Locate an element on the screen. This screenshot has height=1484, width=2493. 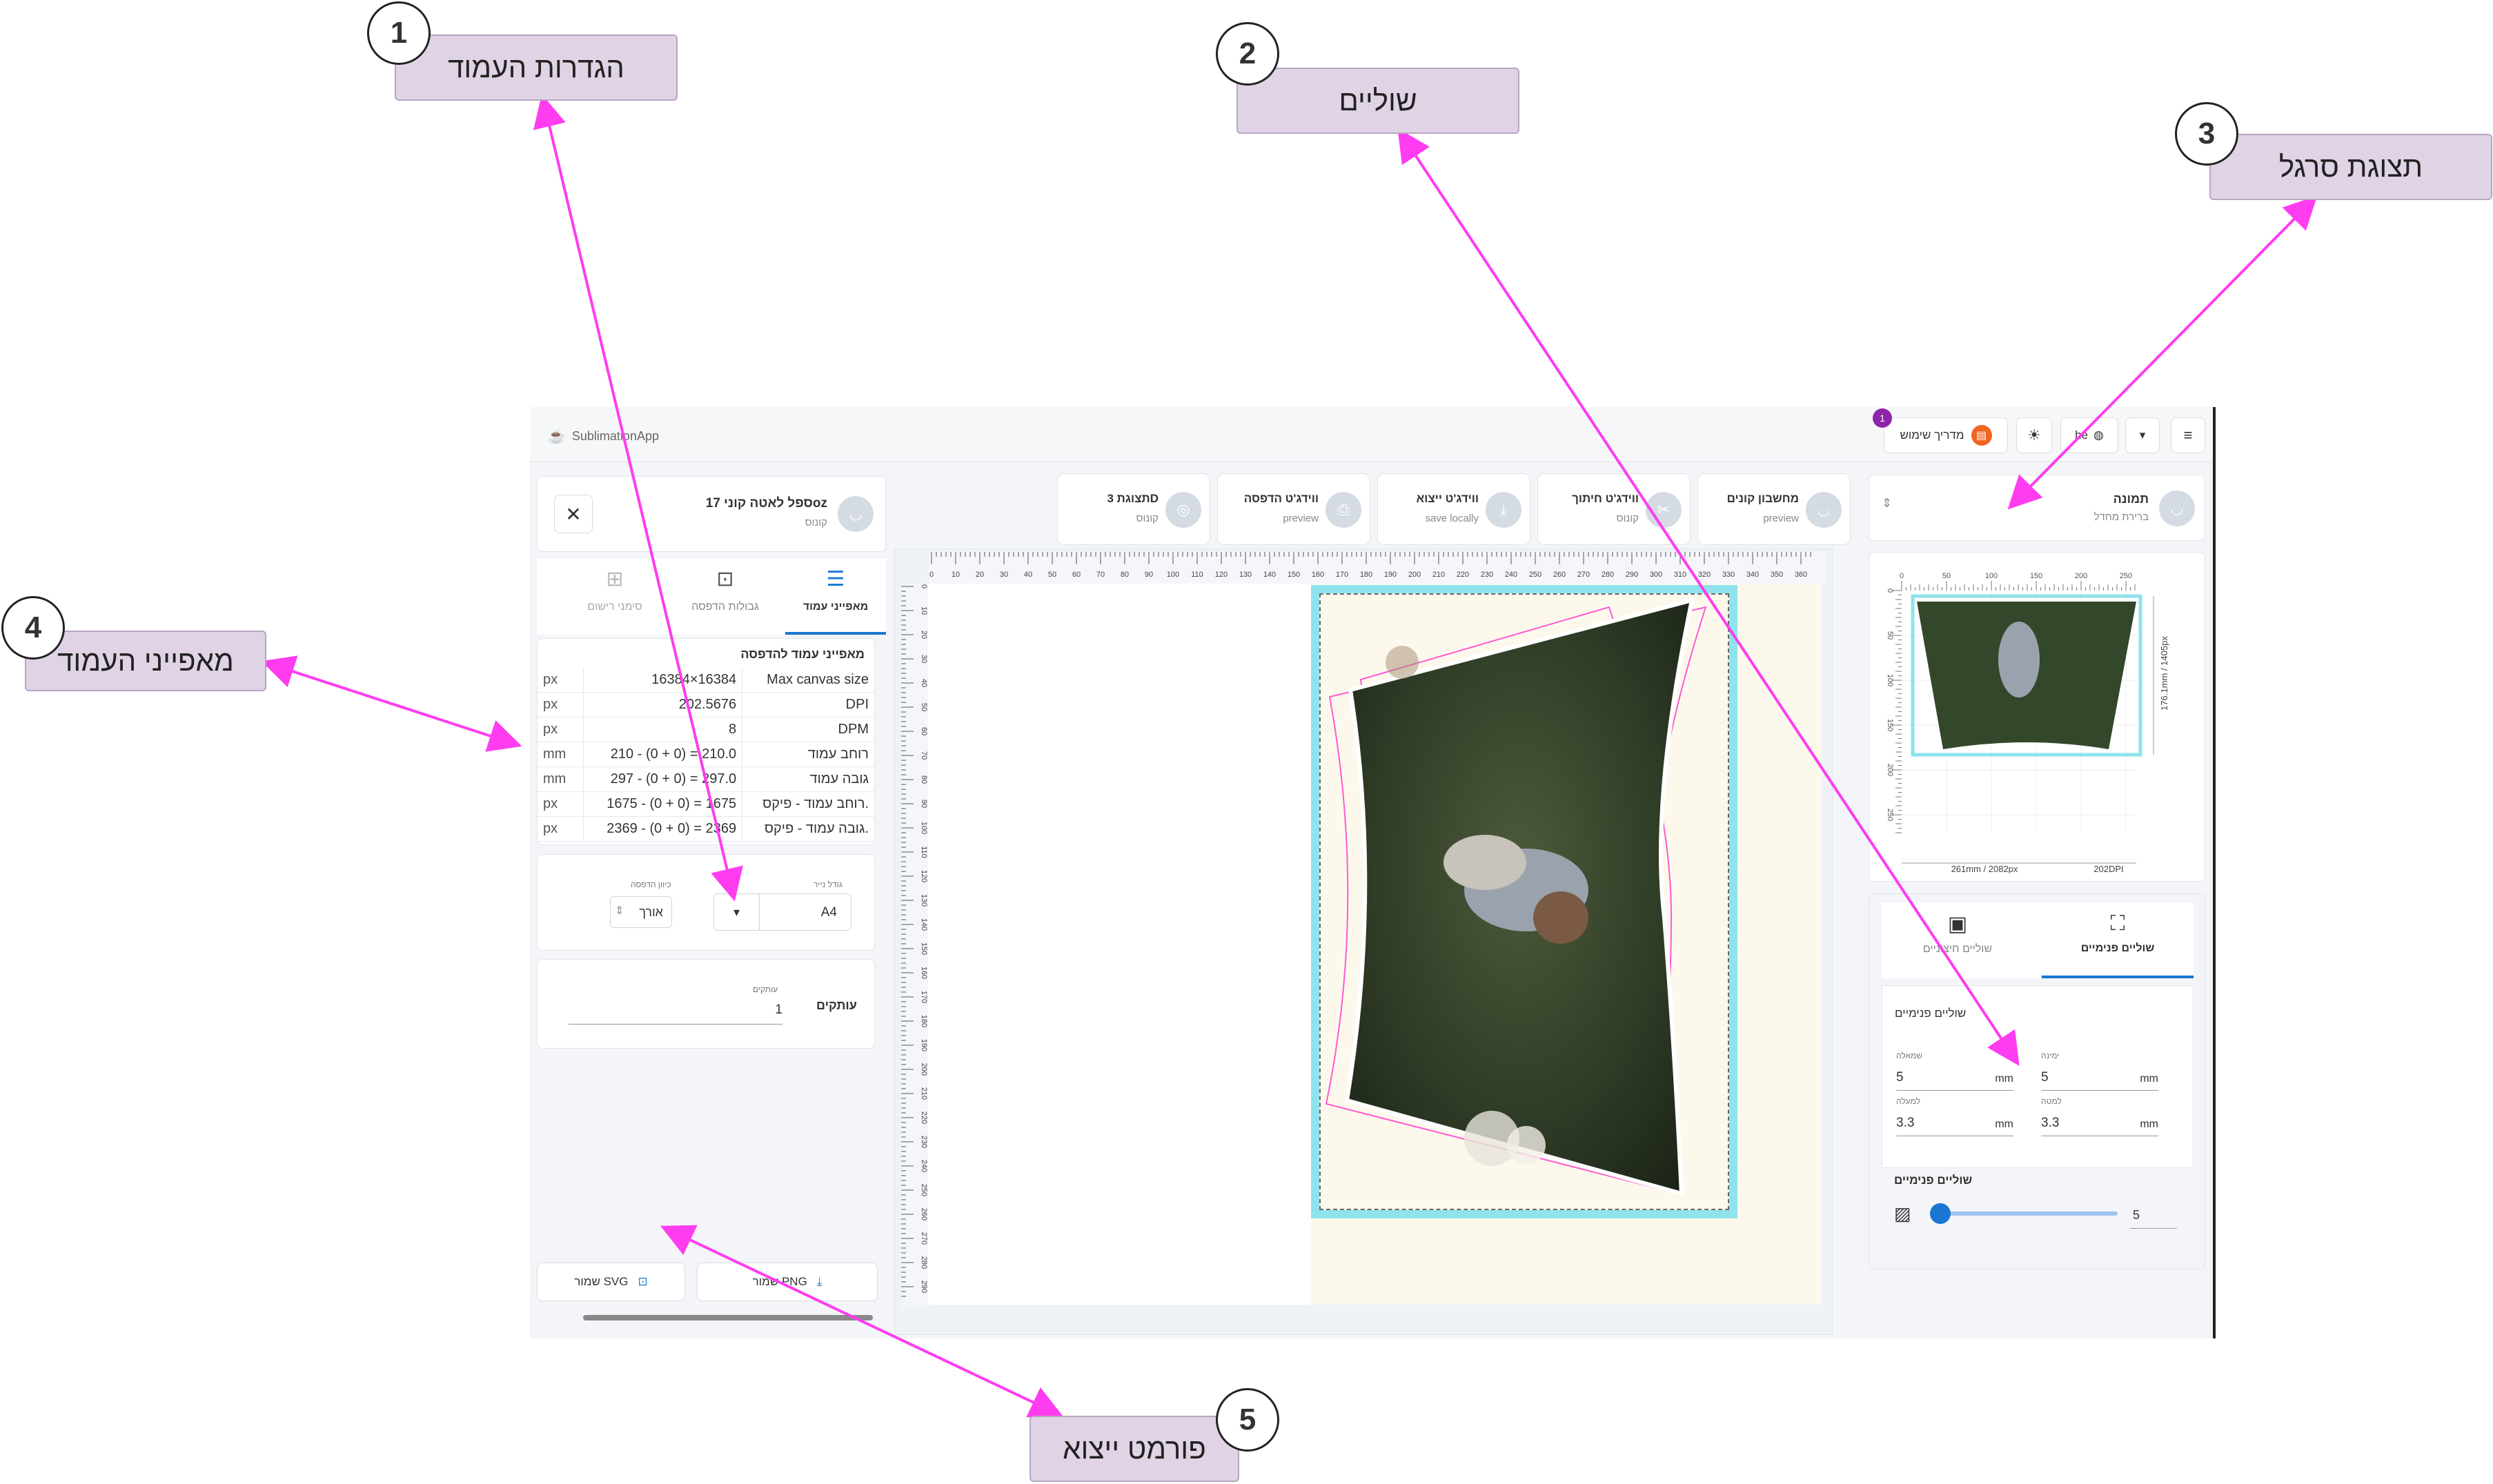
callout-label: פורמט ייצוא is located at coordinates (1134, 1448).